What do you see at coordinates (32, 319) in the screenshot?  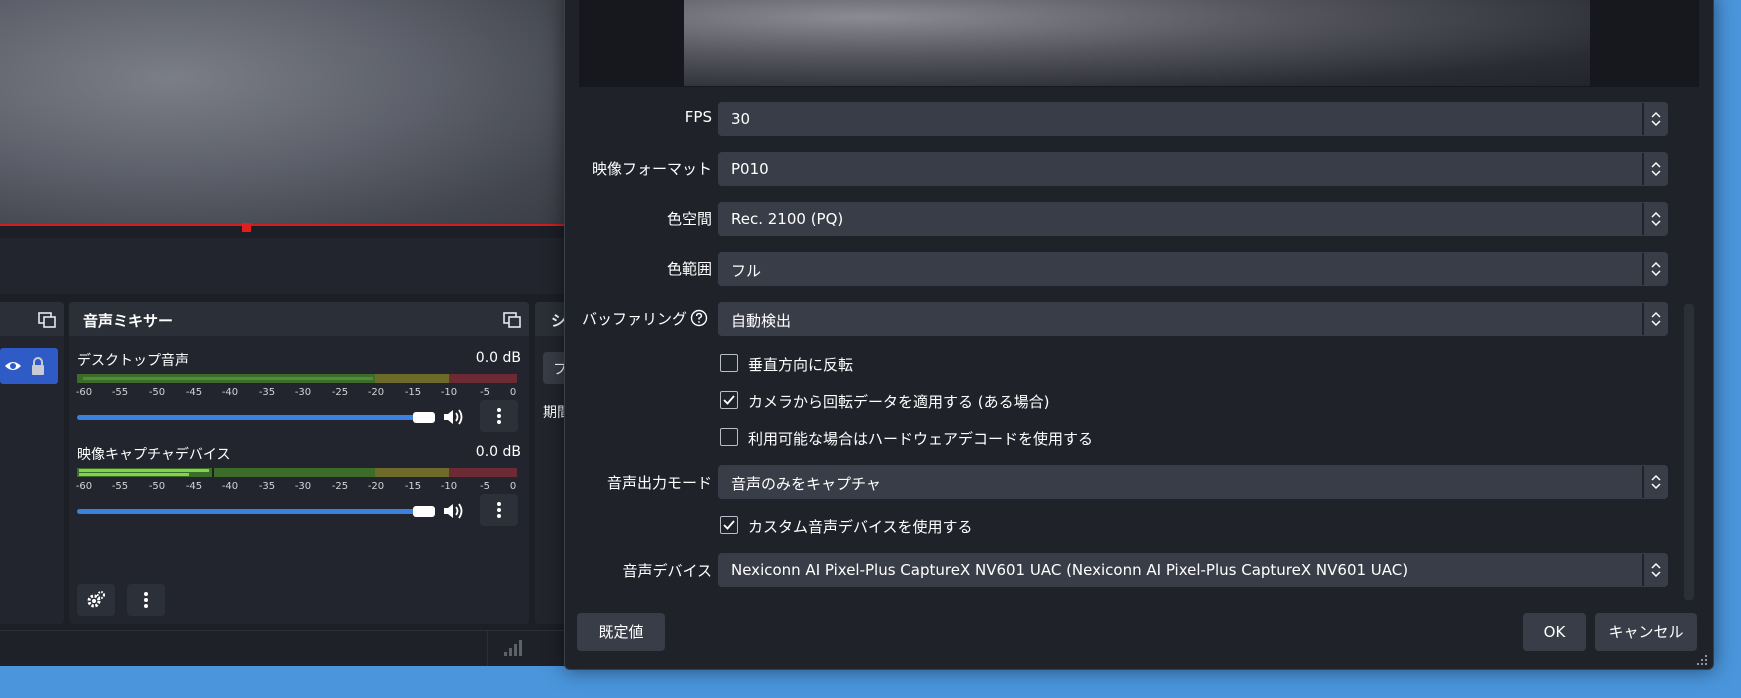 I see `sources-dock-title` at bounding box center [32, 319].